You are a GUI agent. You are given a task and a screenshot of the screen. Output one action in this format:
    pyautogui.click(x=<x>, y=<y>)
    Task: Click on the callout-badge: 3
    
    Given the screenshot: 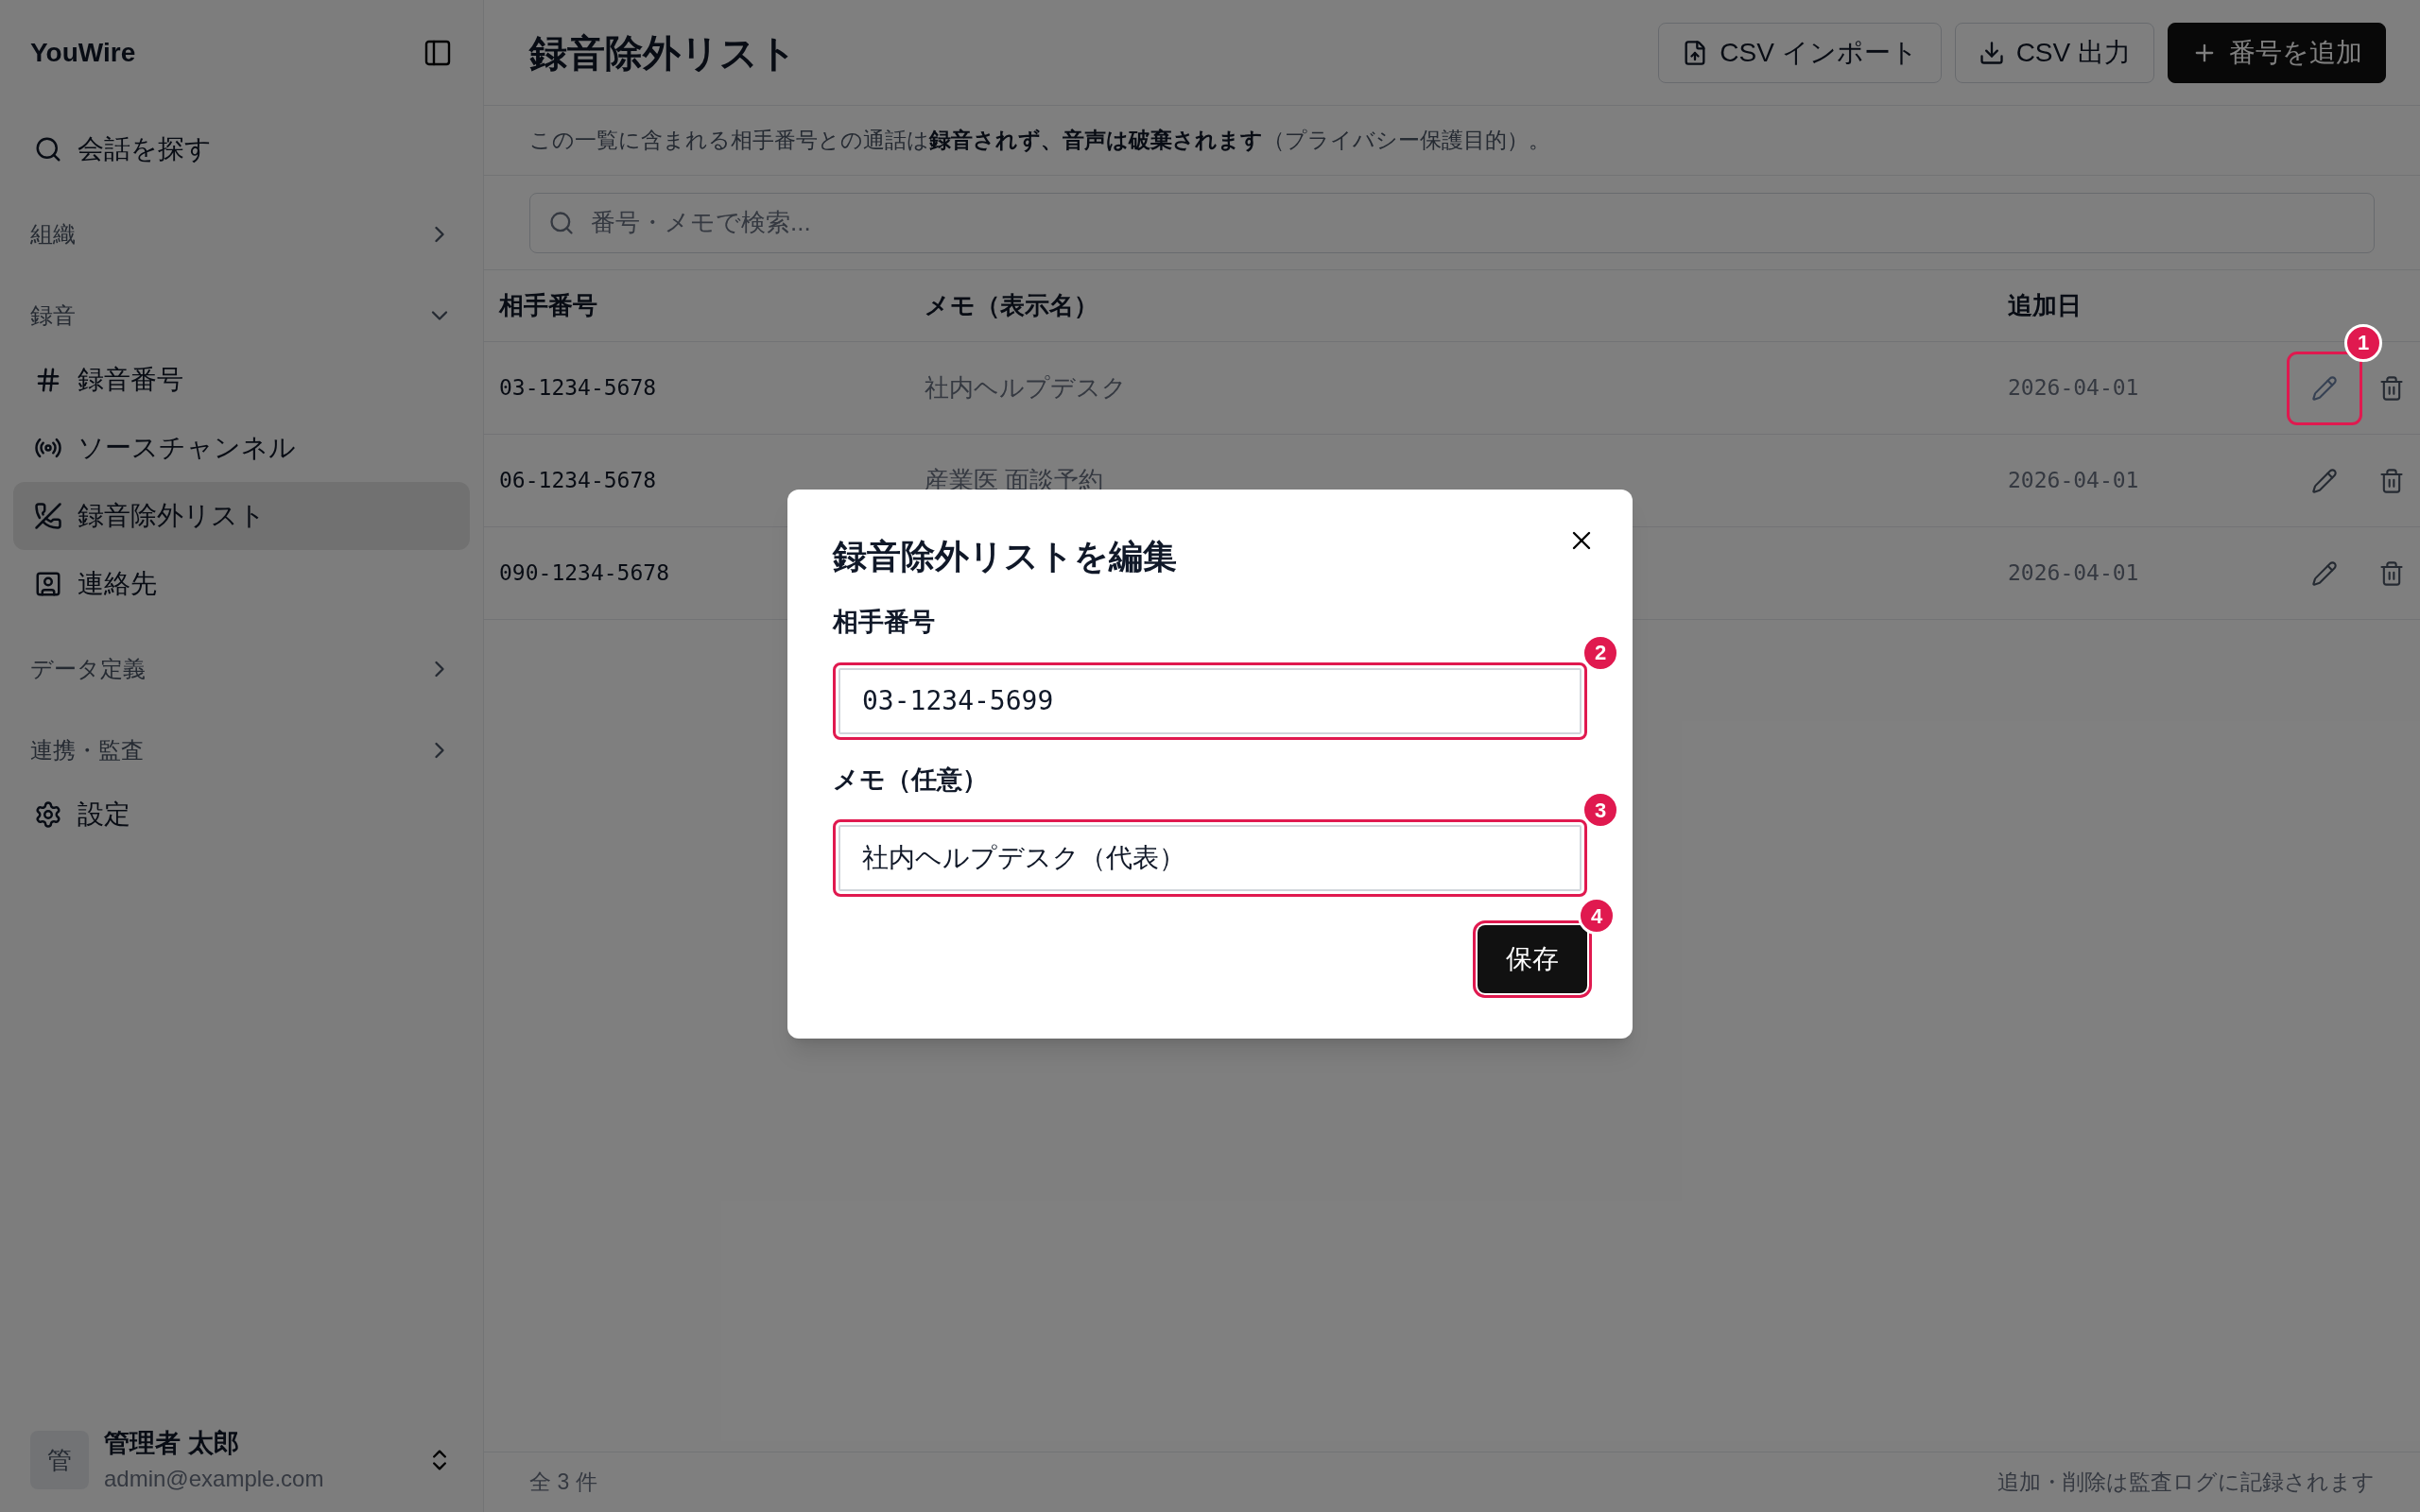 What is the action you would take?
    pyautogui.click(x=1601, y=810)
    